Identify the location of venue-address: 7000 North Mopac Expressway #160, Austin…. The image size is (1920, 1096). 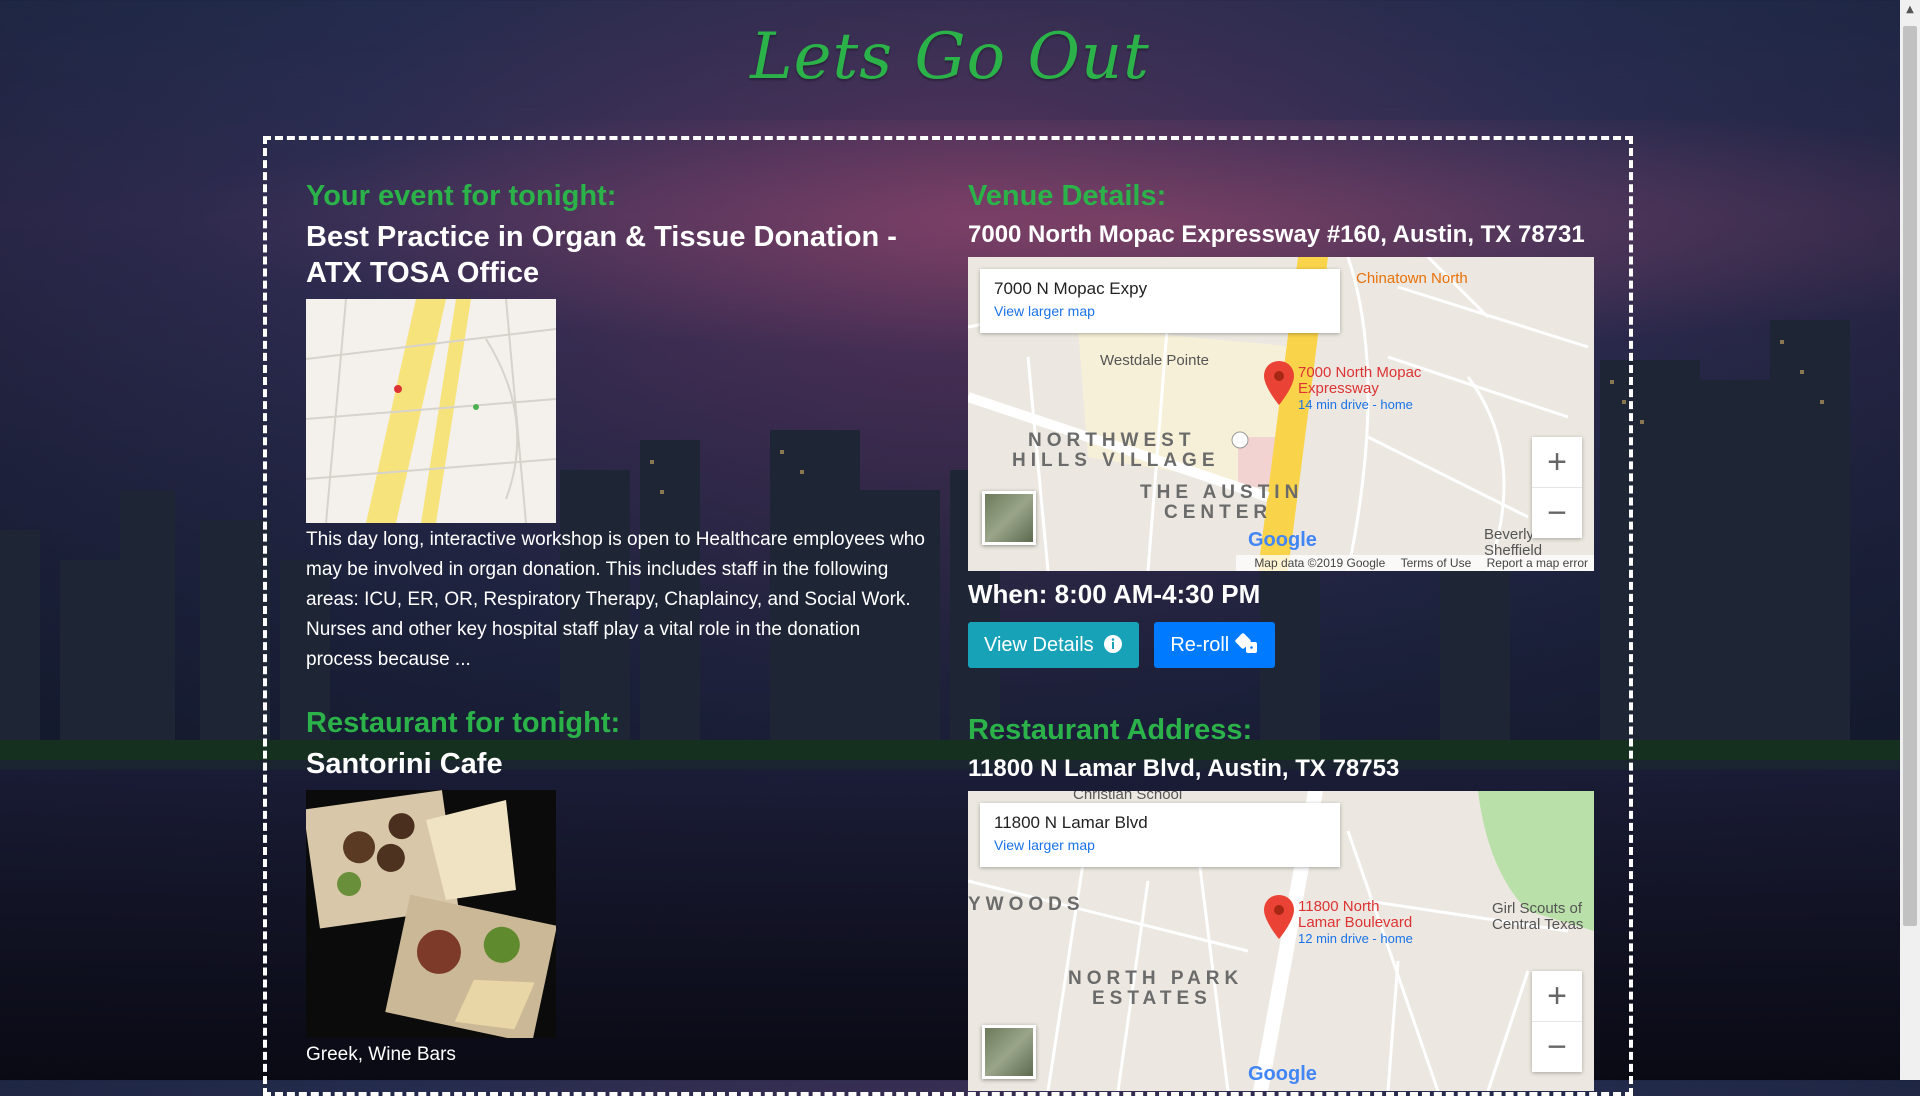
(1276, 234).